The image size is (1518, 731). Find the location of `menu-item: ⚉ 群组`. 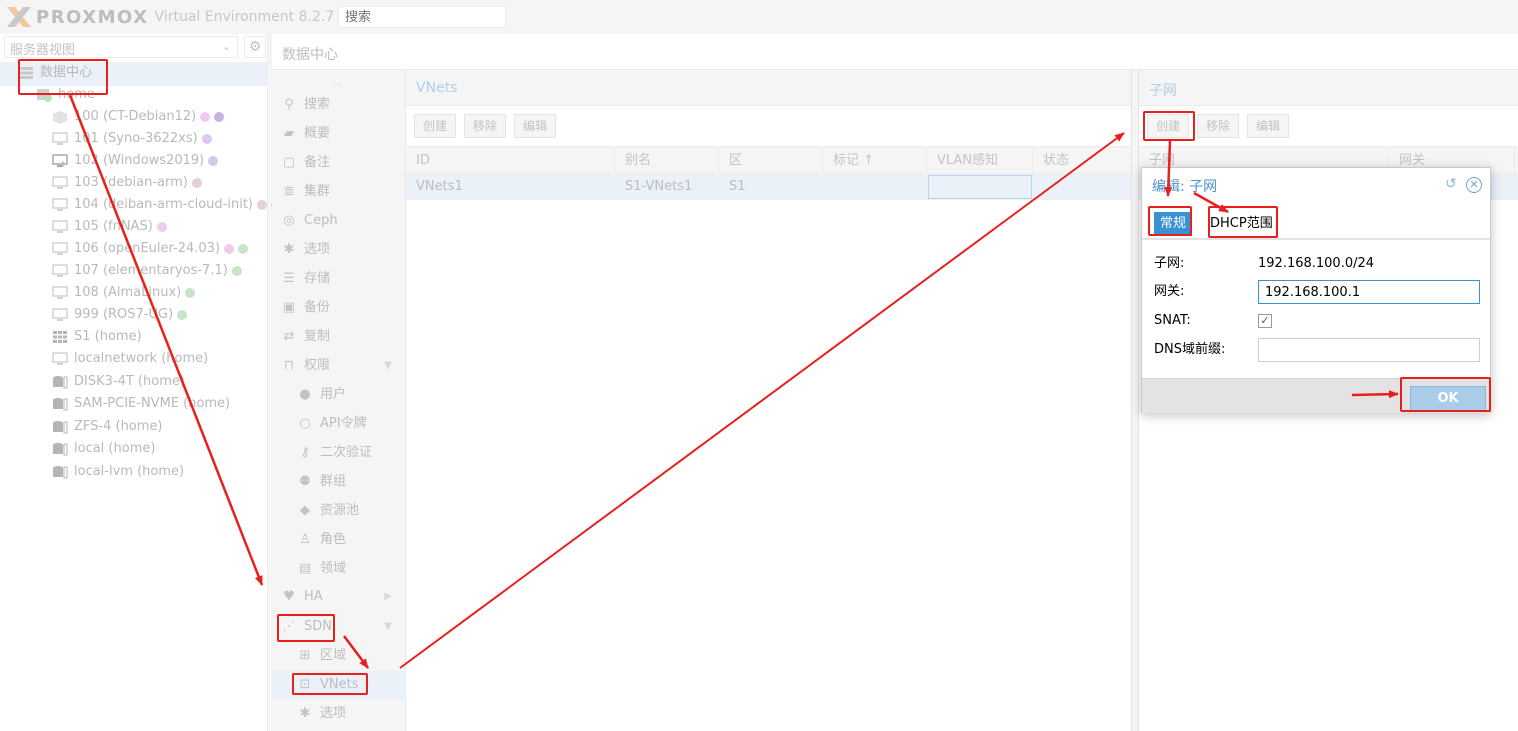

menu-item: ⚉ 群组 is located at coordinates (339, 482).